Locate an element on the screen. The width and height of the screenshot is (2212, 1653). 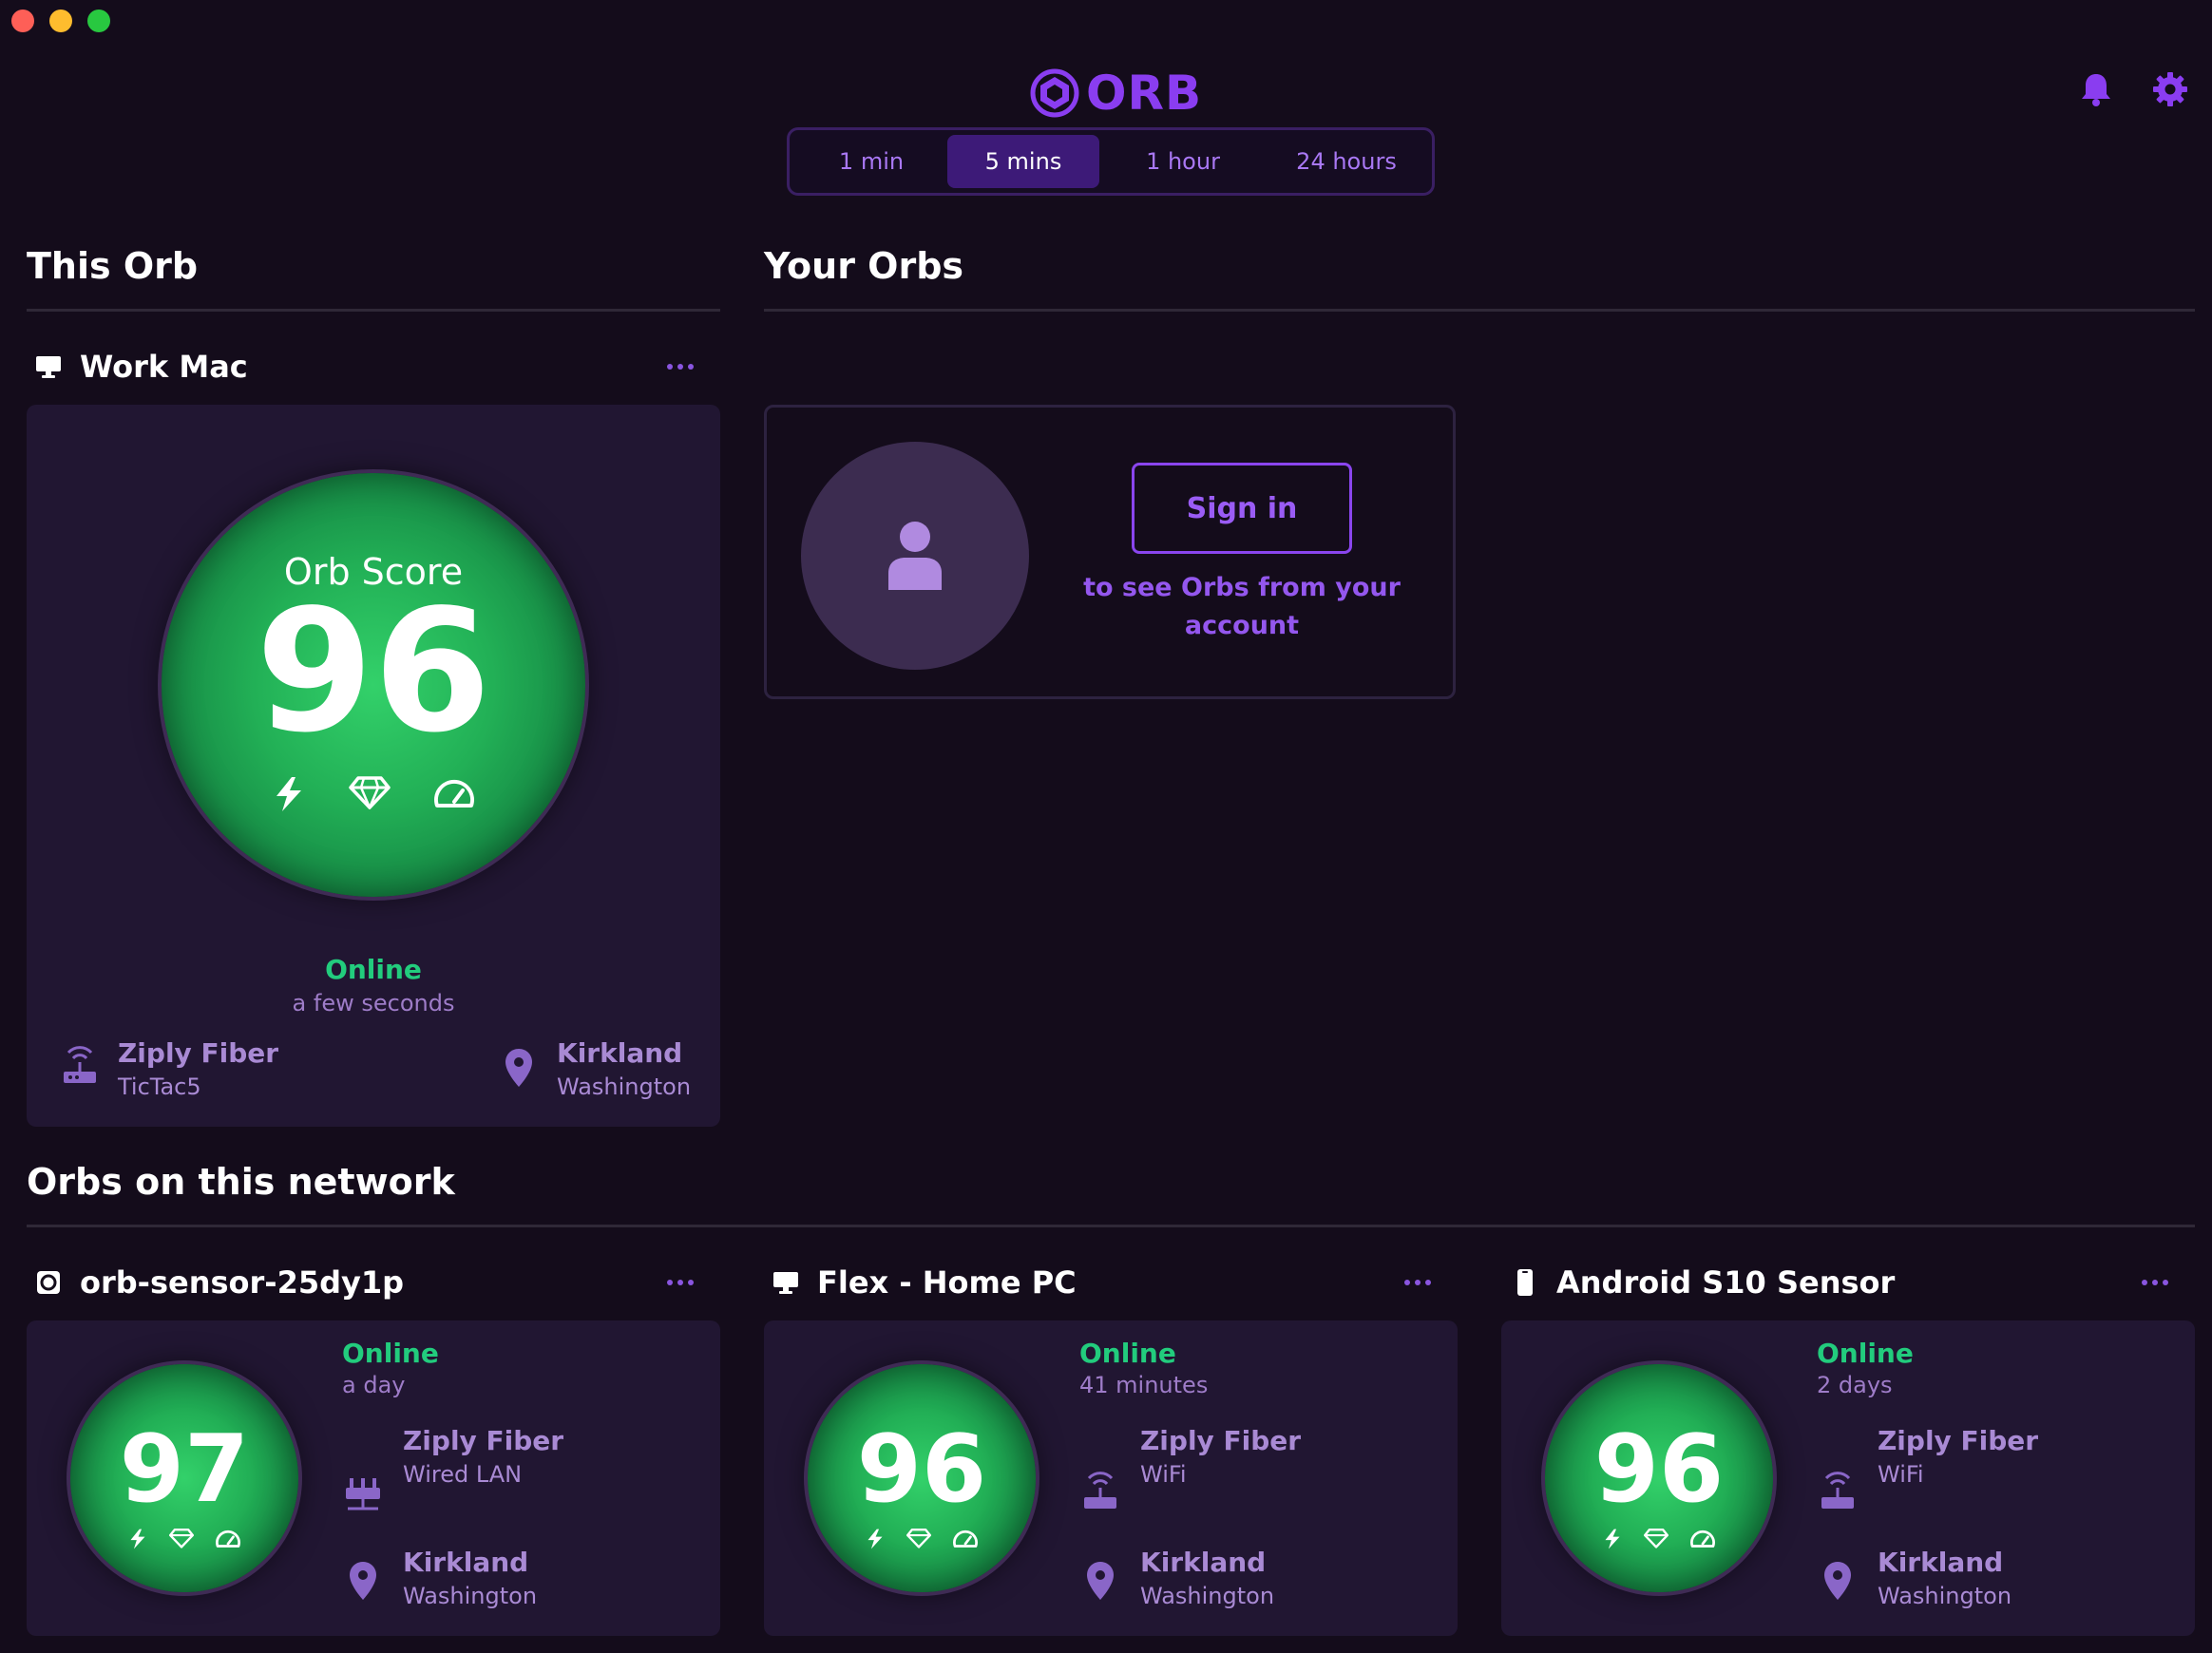
this-orb-isp: Ziply Fiber is located at coordinates (198, 1053).